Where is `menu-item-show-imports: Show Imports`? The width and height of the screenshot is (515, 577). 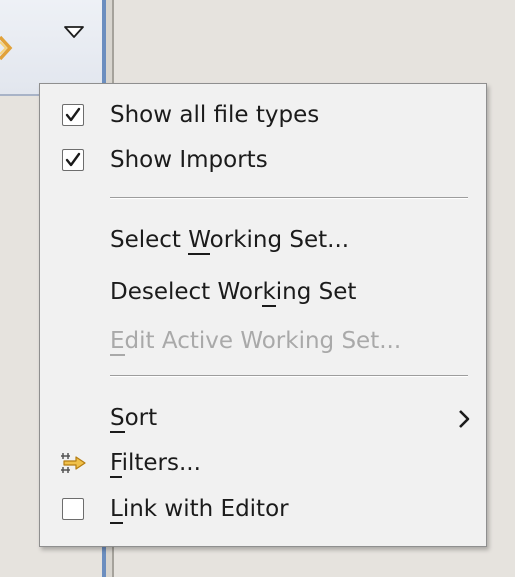 menu-item-show-imports: Show Imports is located at coordinates (263, 160).